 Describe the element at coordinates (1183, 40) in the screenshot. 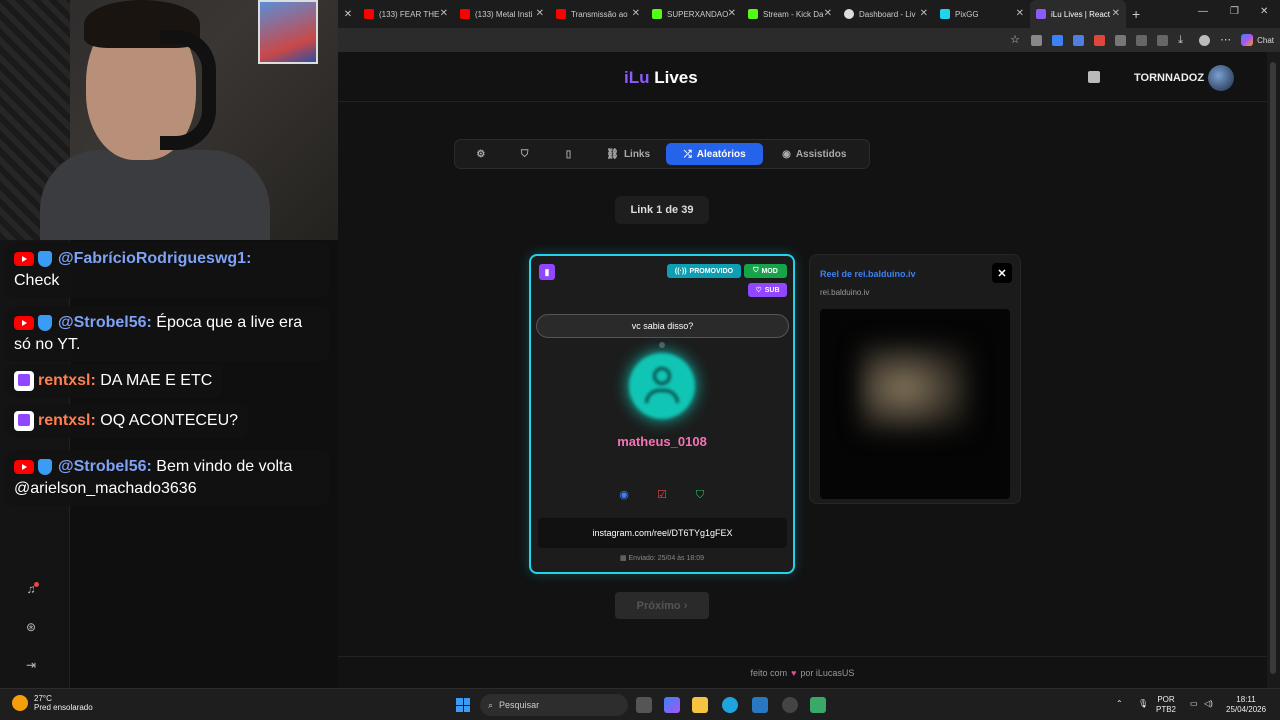

I see `download-icon: ⤓` at that location.